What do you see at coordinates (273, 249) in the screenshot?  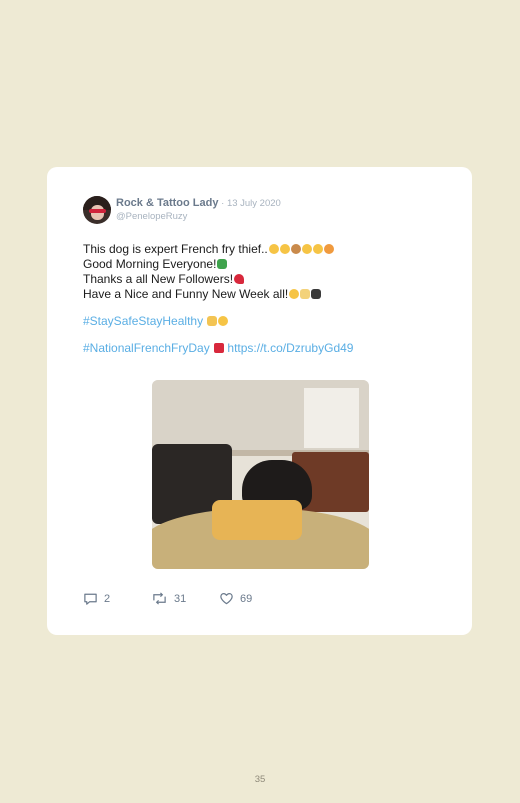 I see `laughing-emoji-icon` at bounding box center [273, 249].